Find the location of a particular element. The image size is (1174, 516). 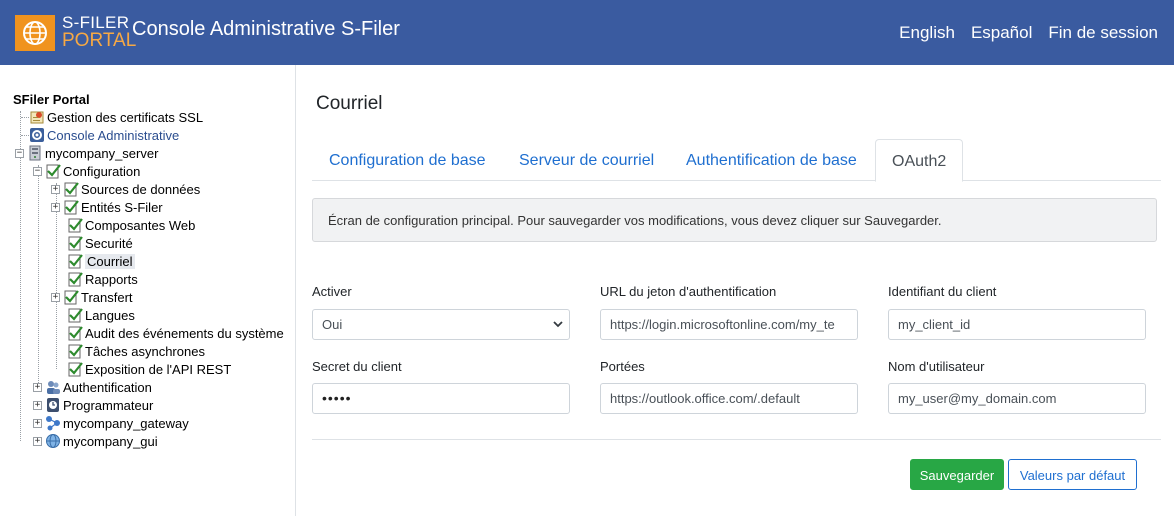

url-jeton-input: https://login.microsoftonline.com/my_te is located at coordinates (729, 324).